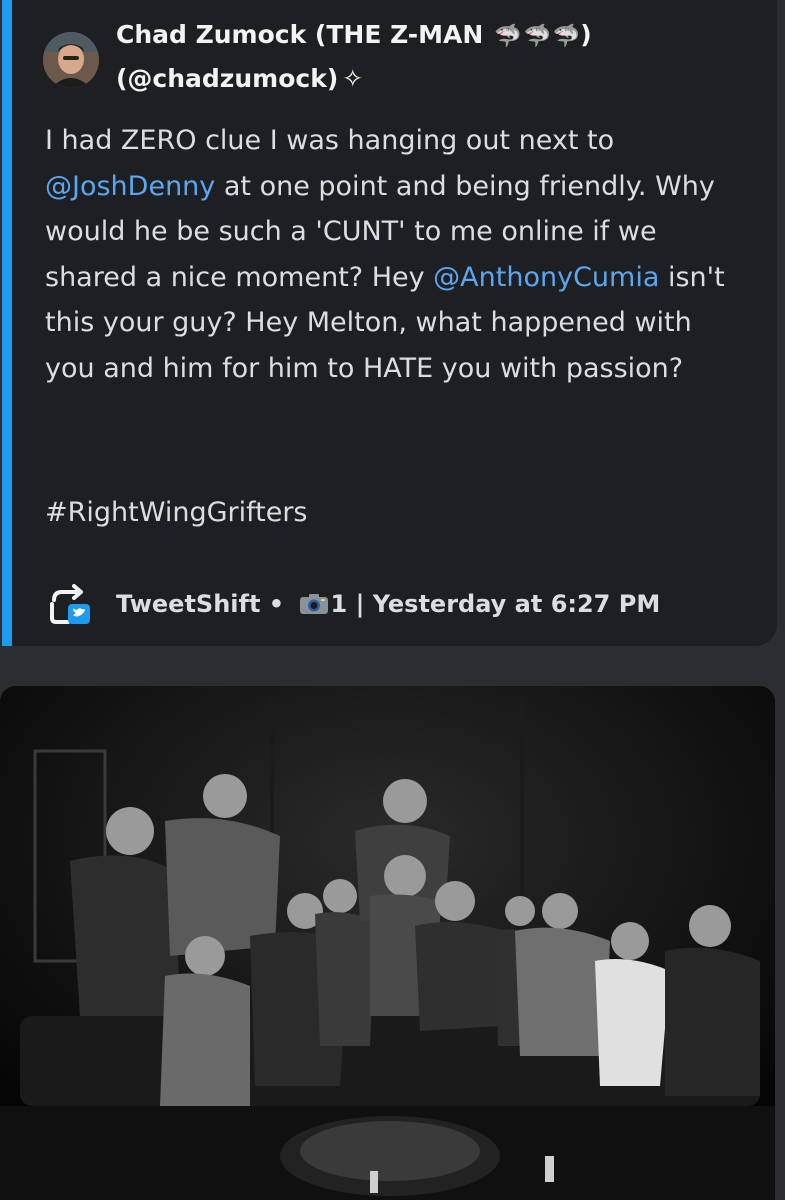 The image size is (785, 1200). I want to click on sparkle-icon: ✧, so click(353, 78).